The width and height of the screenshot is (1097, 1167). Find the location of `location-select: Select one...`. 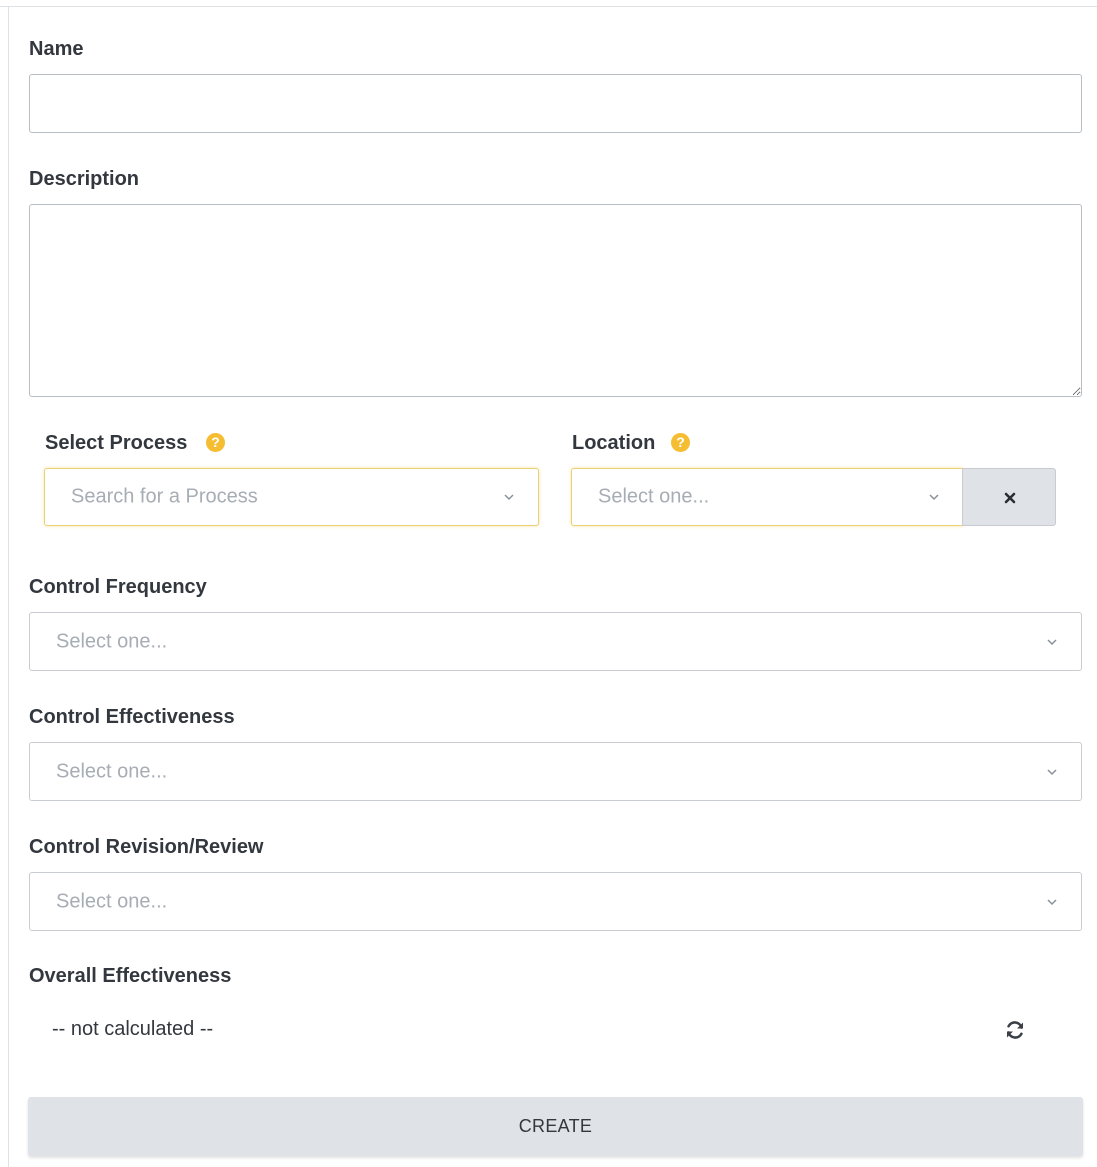

location-select: Select one... is located at coordinates (767, 497).